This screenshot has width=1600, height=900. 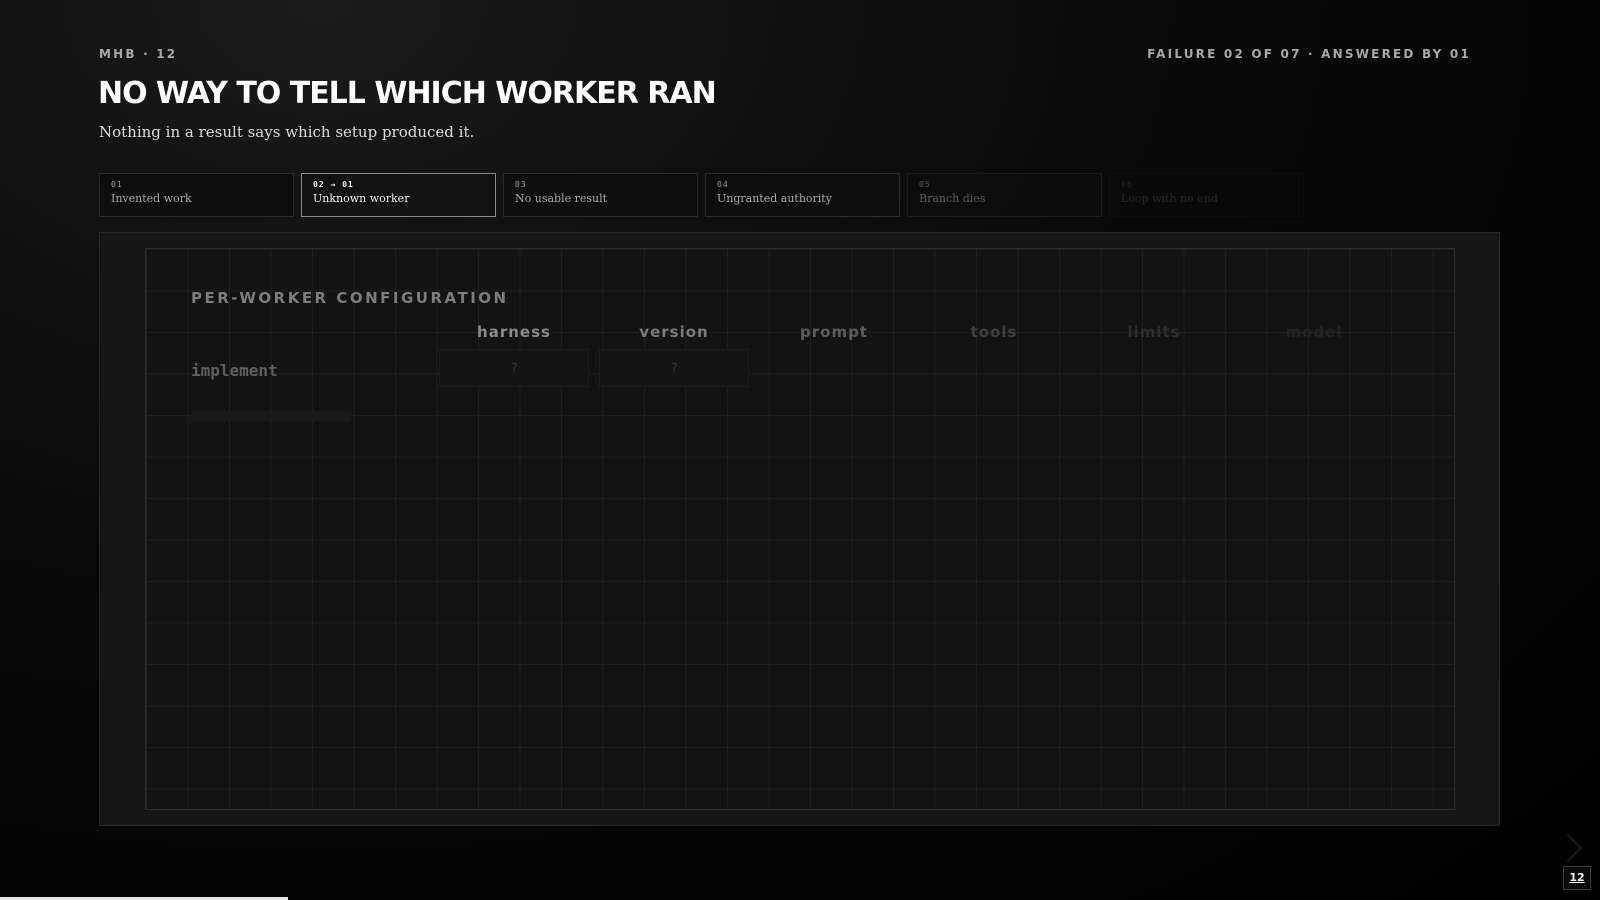 What do you see at coordinates (674, 368) in the screenshot?
I see `cell-version-unknown: ?` at bounding box center [674, 368].